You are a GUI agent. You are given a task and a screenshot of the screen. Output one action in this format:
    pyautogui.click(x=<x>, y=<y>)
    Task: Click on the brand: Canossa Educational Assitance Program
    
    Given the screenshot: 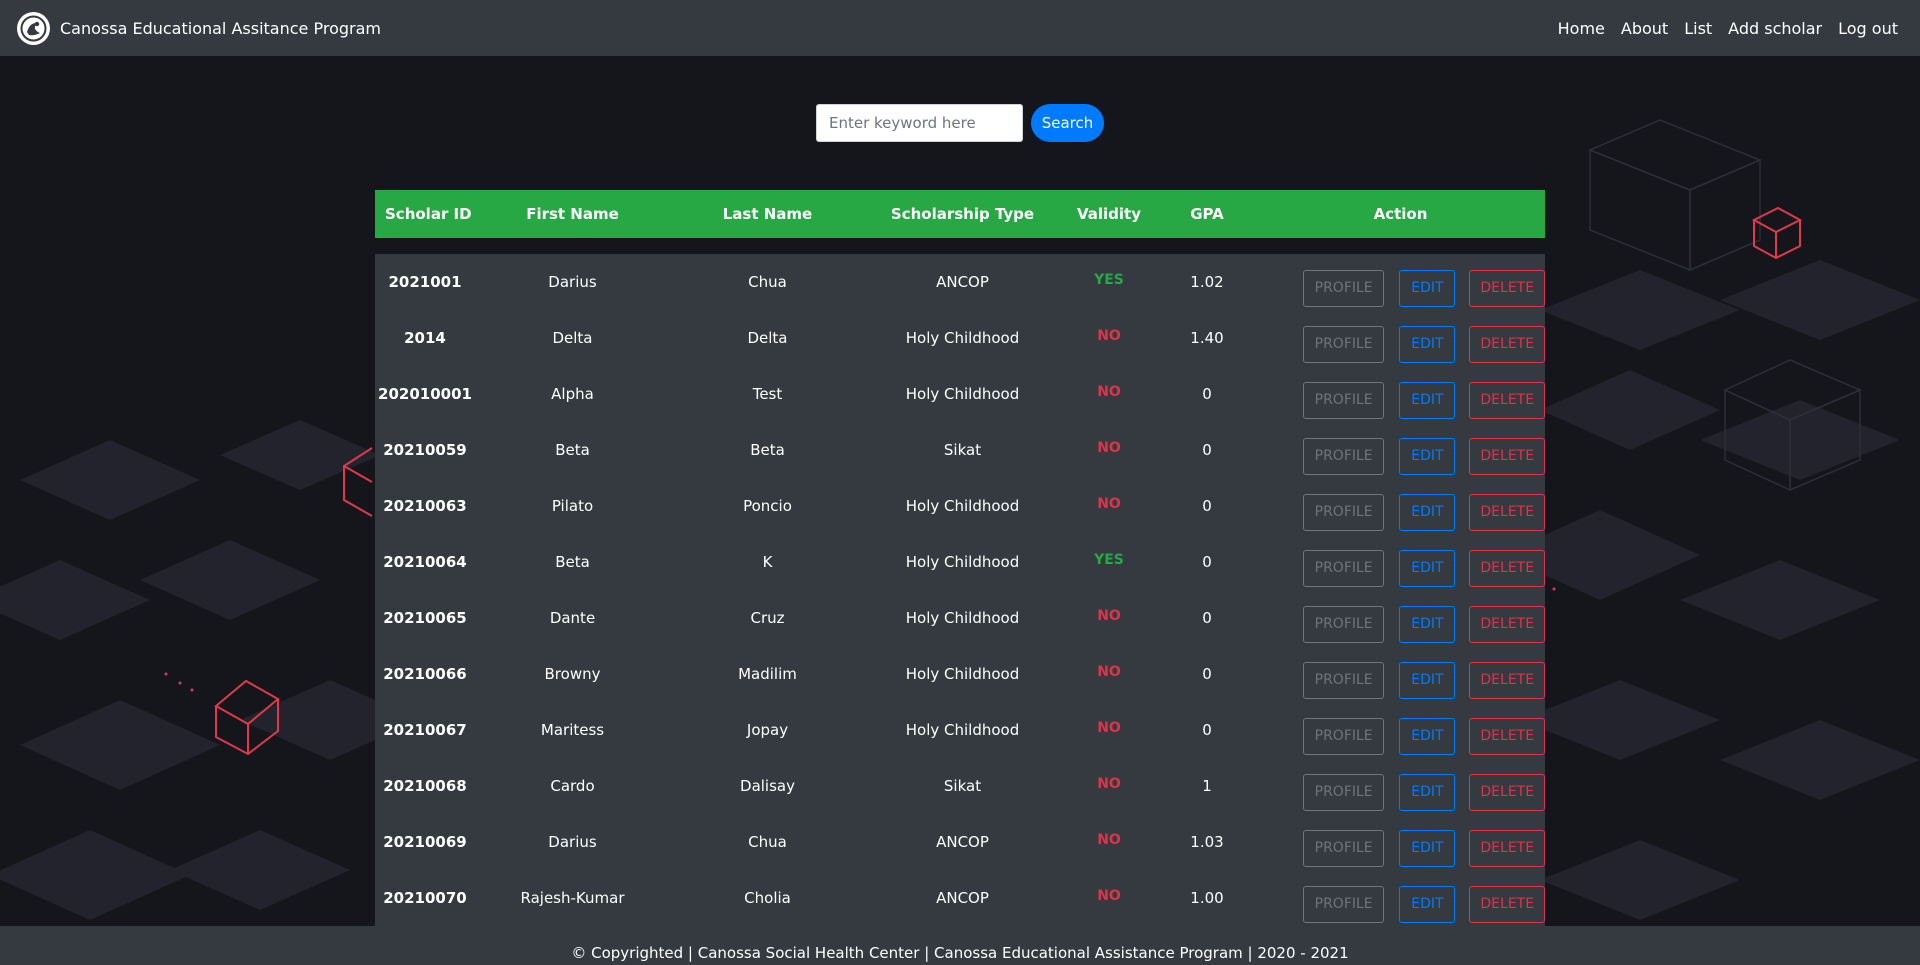 What is the action you would take?
    pyautogui.click(x=199, y=28)
    